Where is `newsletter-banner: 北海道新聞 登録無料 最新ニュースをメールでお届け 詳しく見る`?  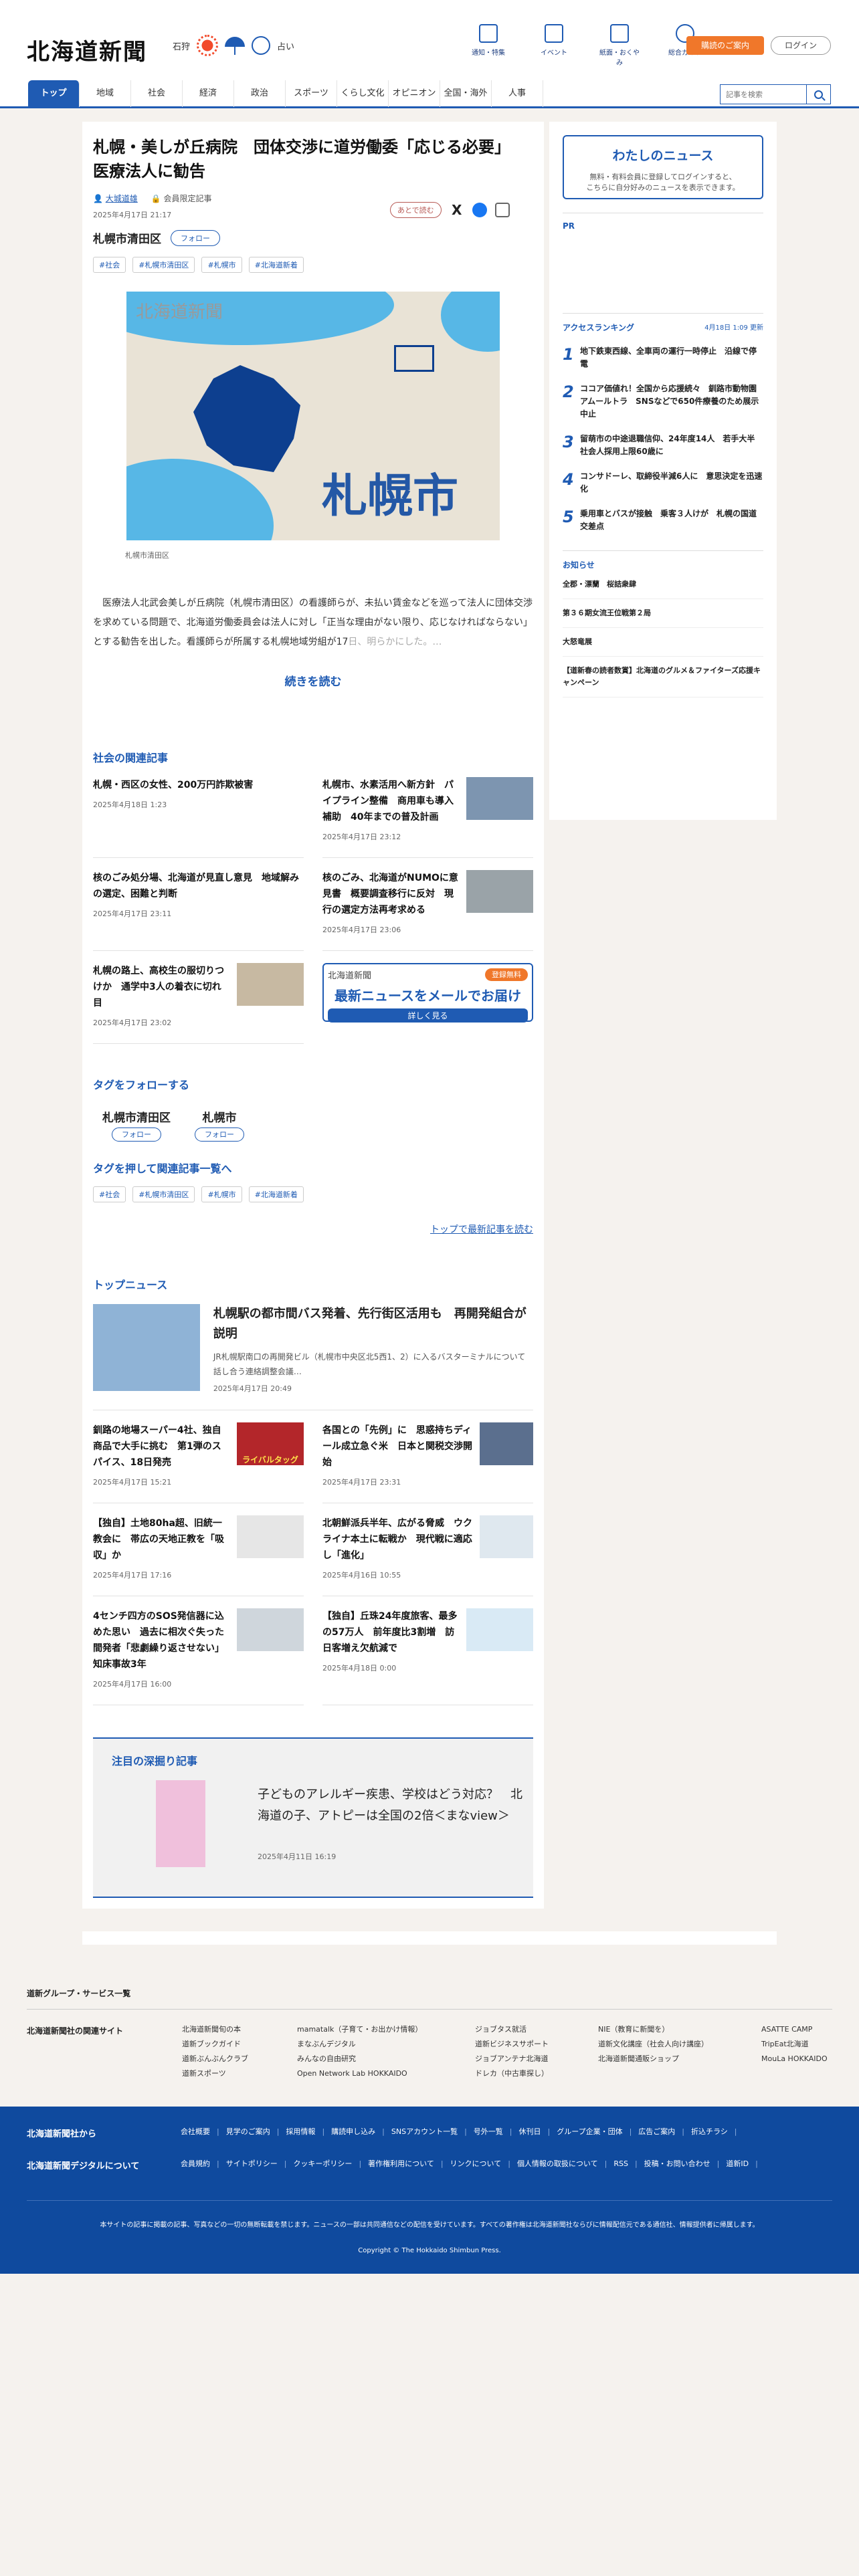
newsletter-banner: 北海道新聞 登録無料 最新ニュースをメールでお届け 詳しく見る is located at coordinates (427, 993).